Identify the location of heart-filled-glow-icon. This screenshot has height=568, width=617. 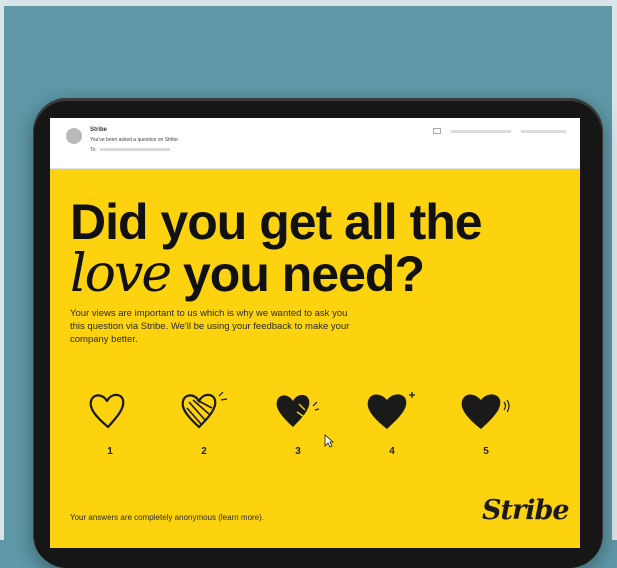
(485, 411).